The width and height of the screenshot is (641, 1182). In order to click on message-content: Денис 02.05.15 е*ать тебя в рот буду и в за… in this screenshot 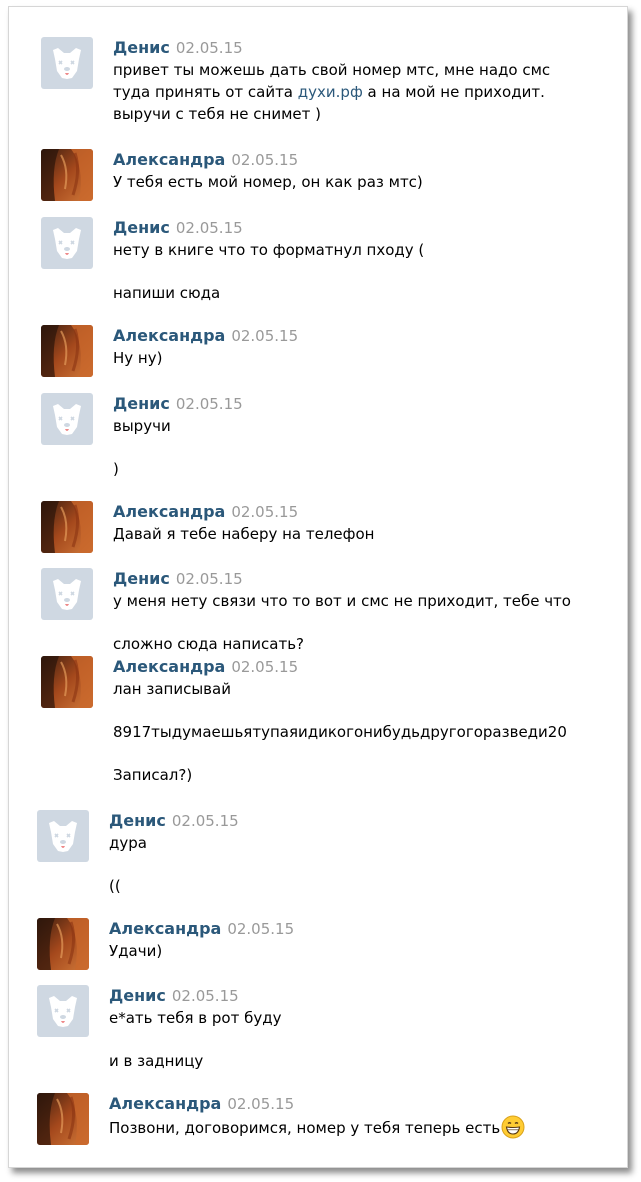, I will do `click(353, 1028)`.